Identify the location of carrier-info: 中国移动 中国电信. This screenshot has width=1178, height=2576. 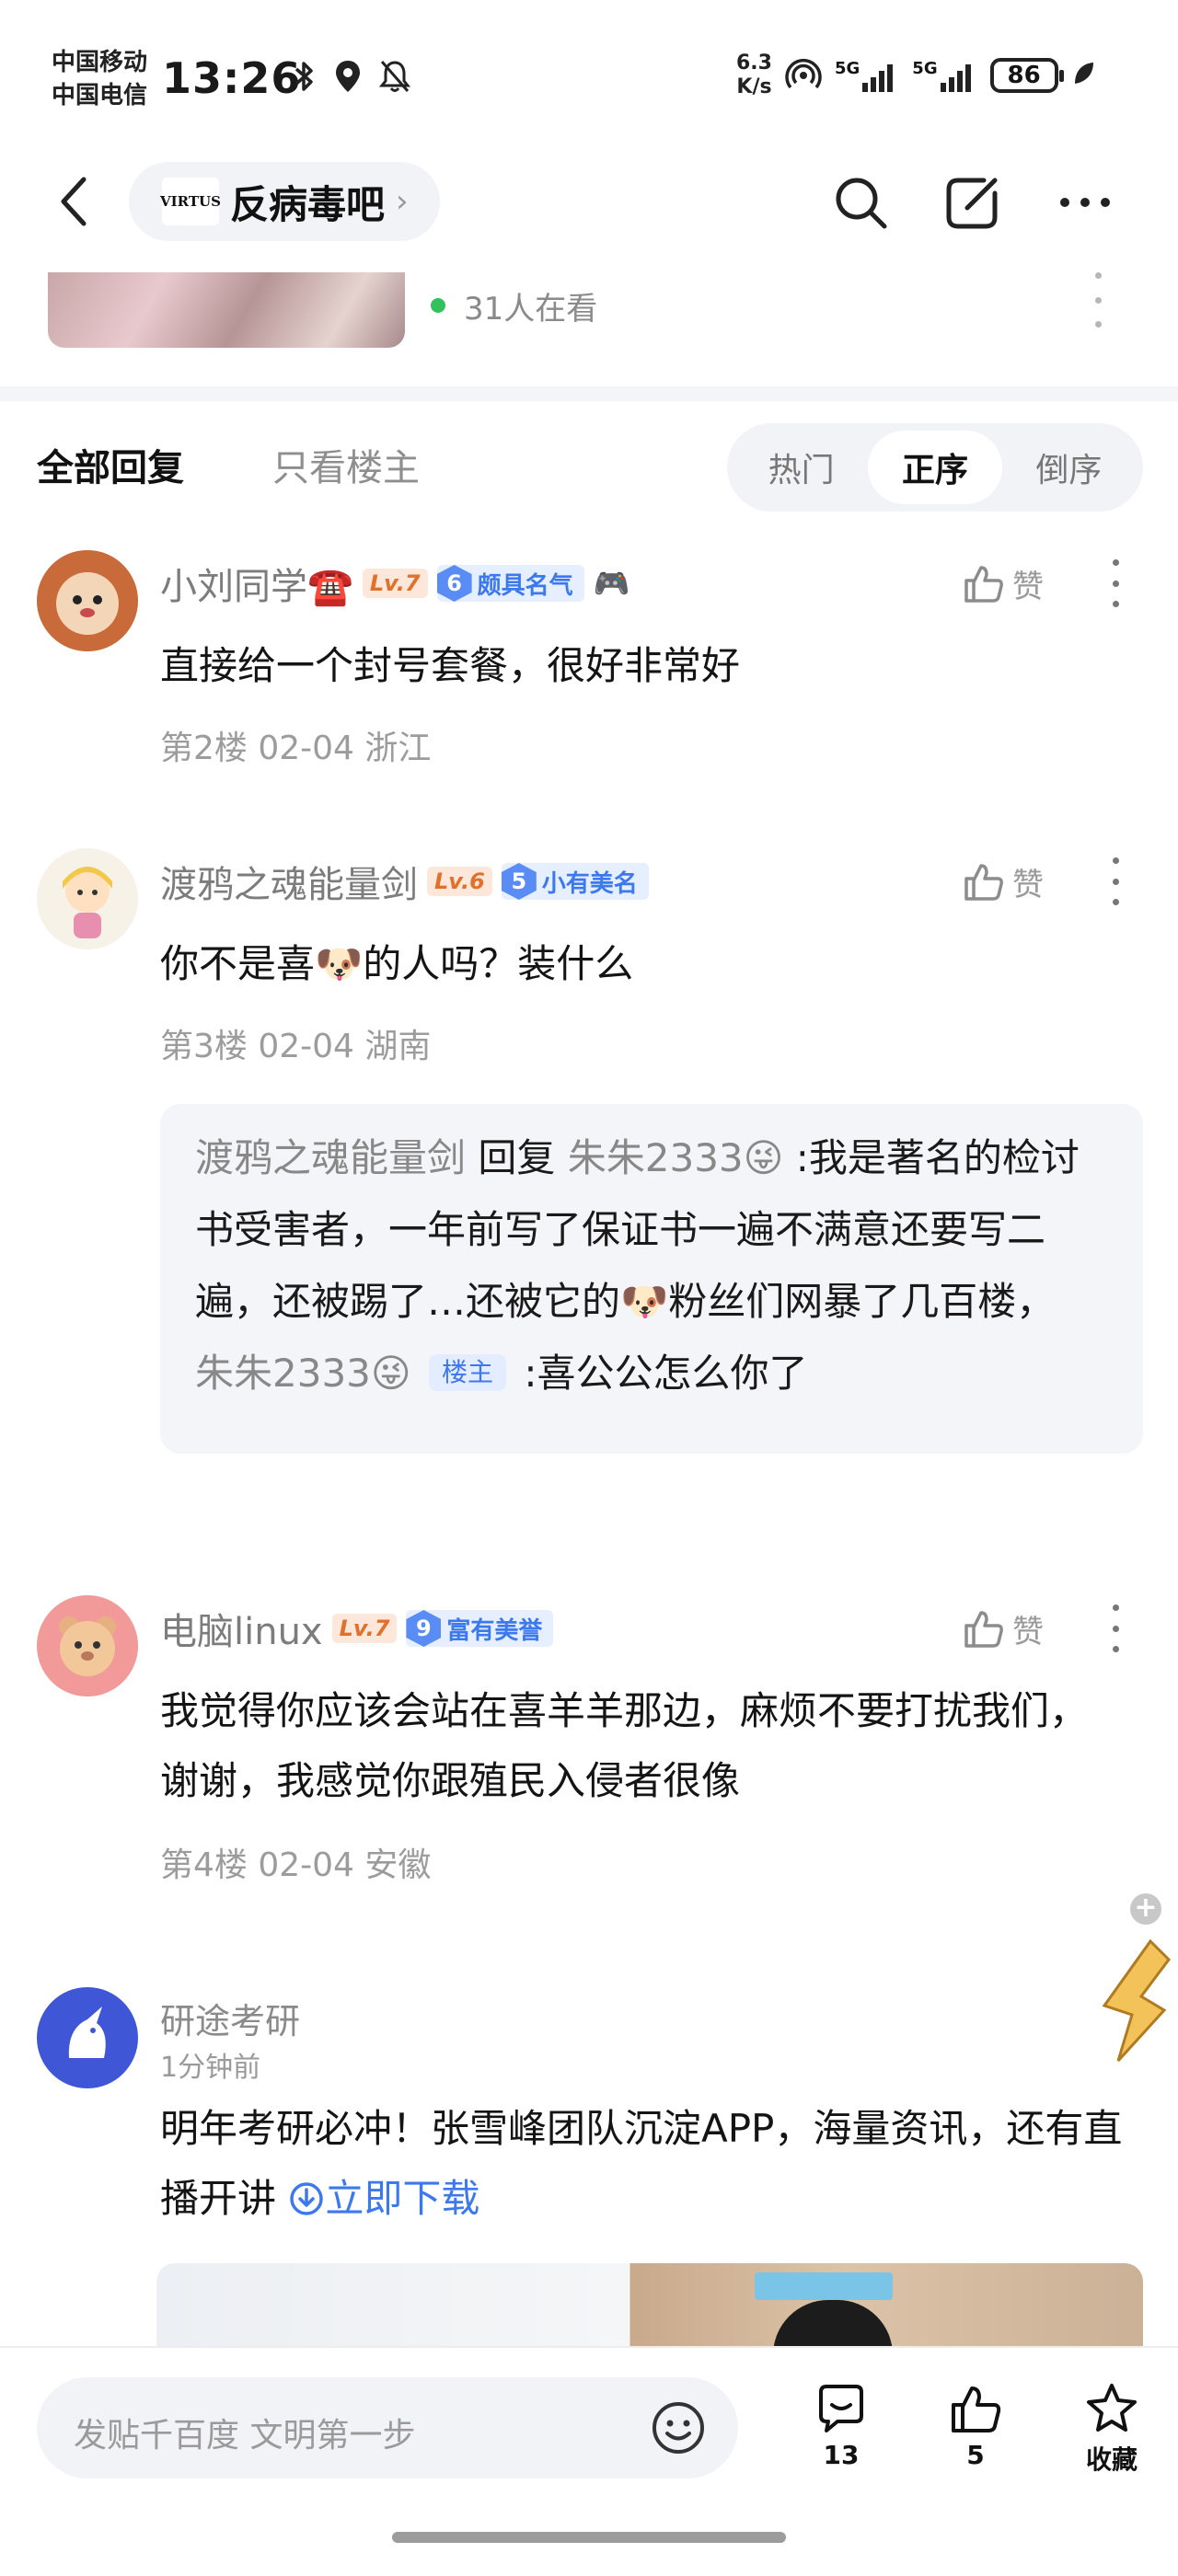
(99, 79).